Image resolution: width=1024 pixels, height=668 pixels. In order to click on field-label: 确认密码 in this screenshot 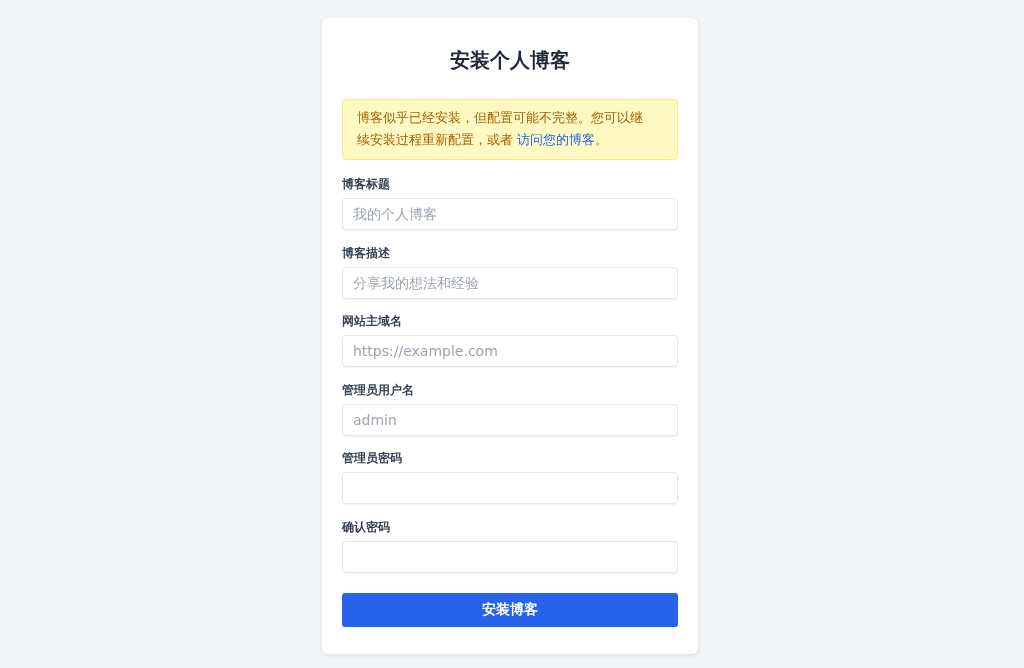, I will do `click(366, 526)`.